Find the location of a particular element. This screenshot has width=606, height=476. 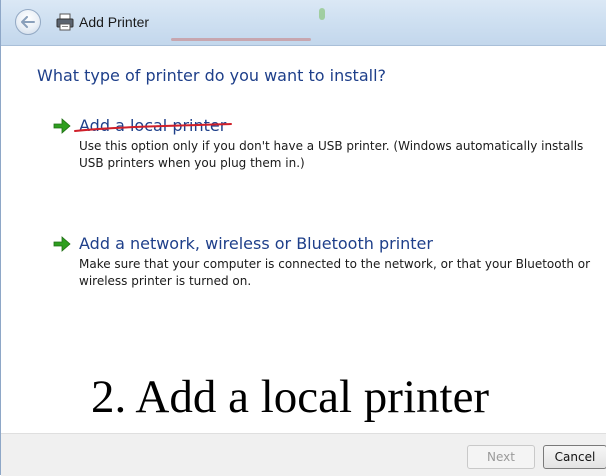

step-annotation-caption: 2. Add a local printer is located at coordinates (290, 397).